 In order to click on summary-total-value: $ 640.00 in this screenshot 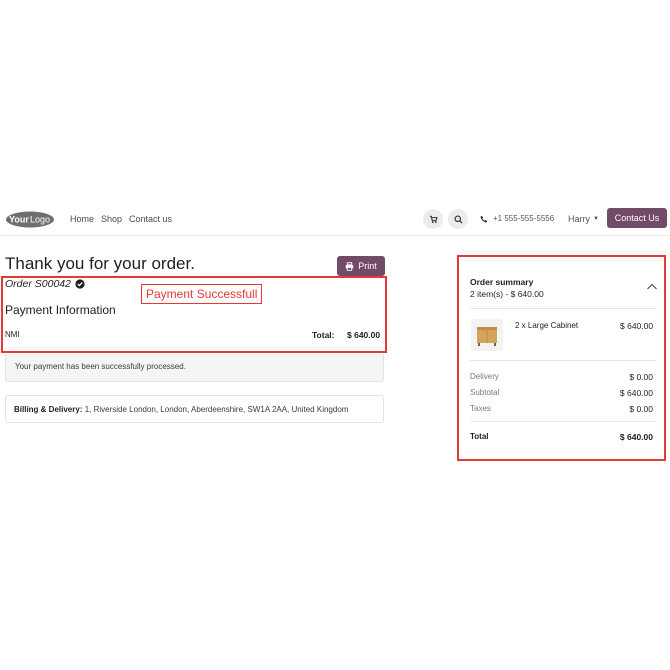, I will do `click(636, 437)`.